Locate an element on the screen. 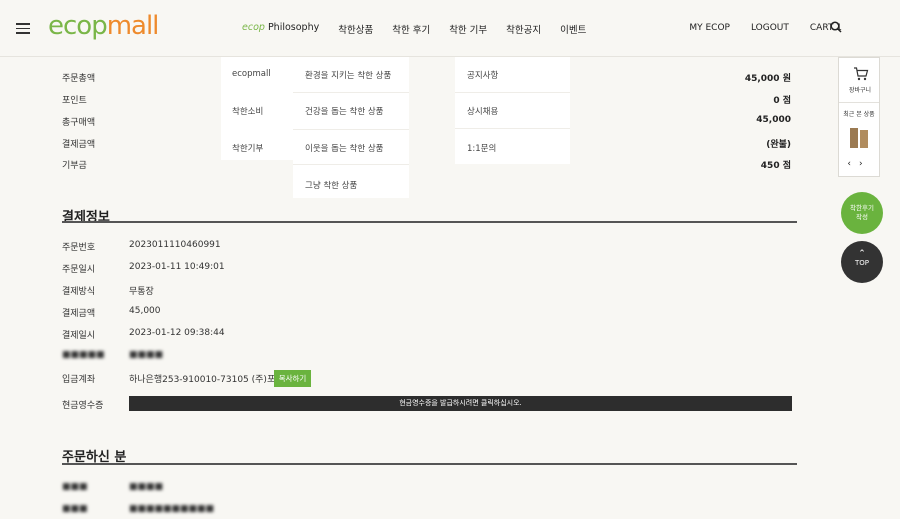 This screenshot has height=519, width=900. info-row-blurred: ■■■■■ ■■■■ is located at coordinates (429, 357).